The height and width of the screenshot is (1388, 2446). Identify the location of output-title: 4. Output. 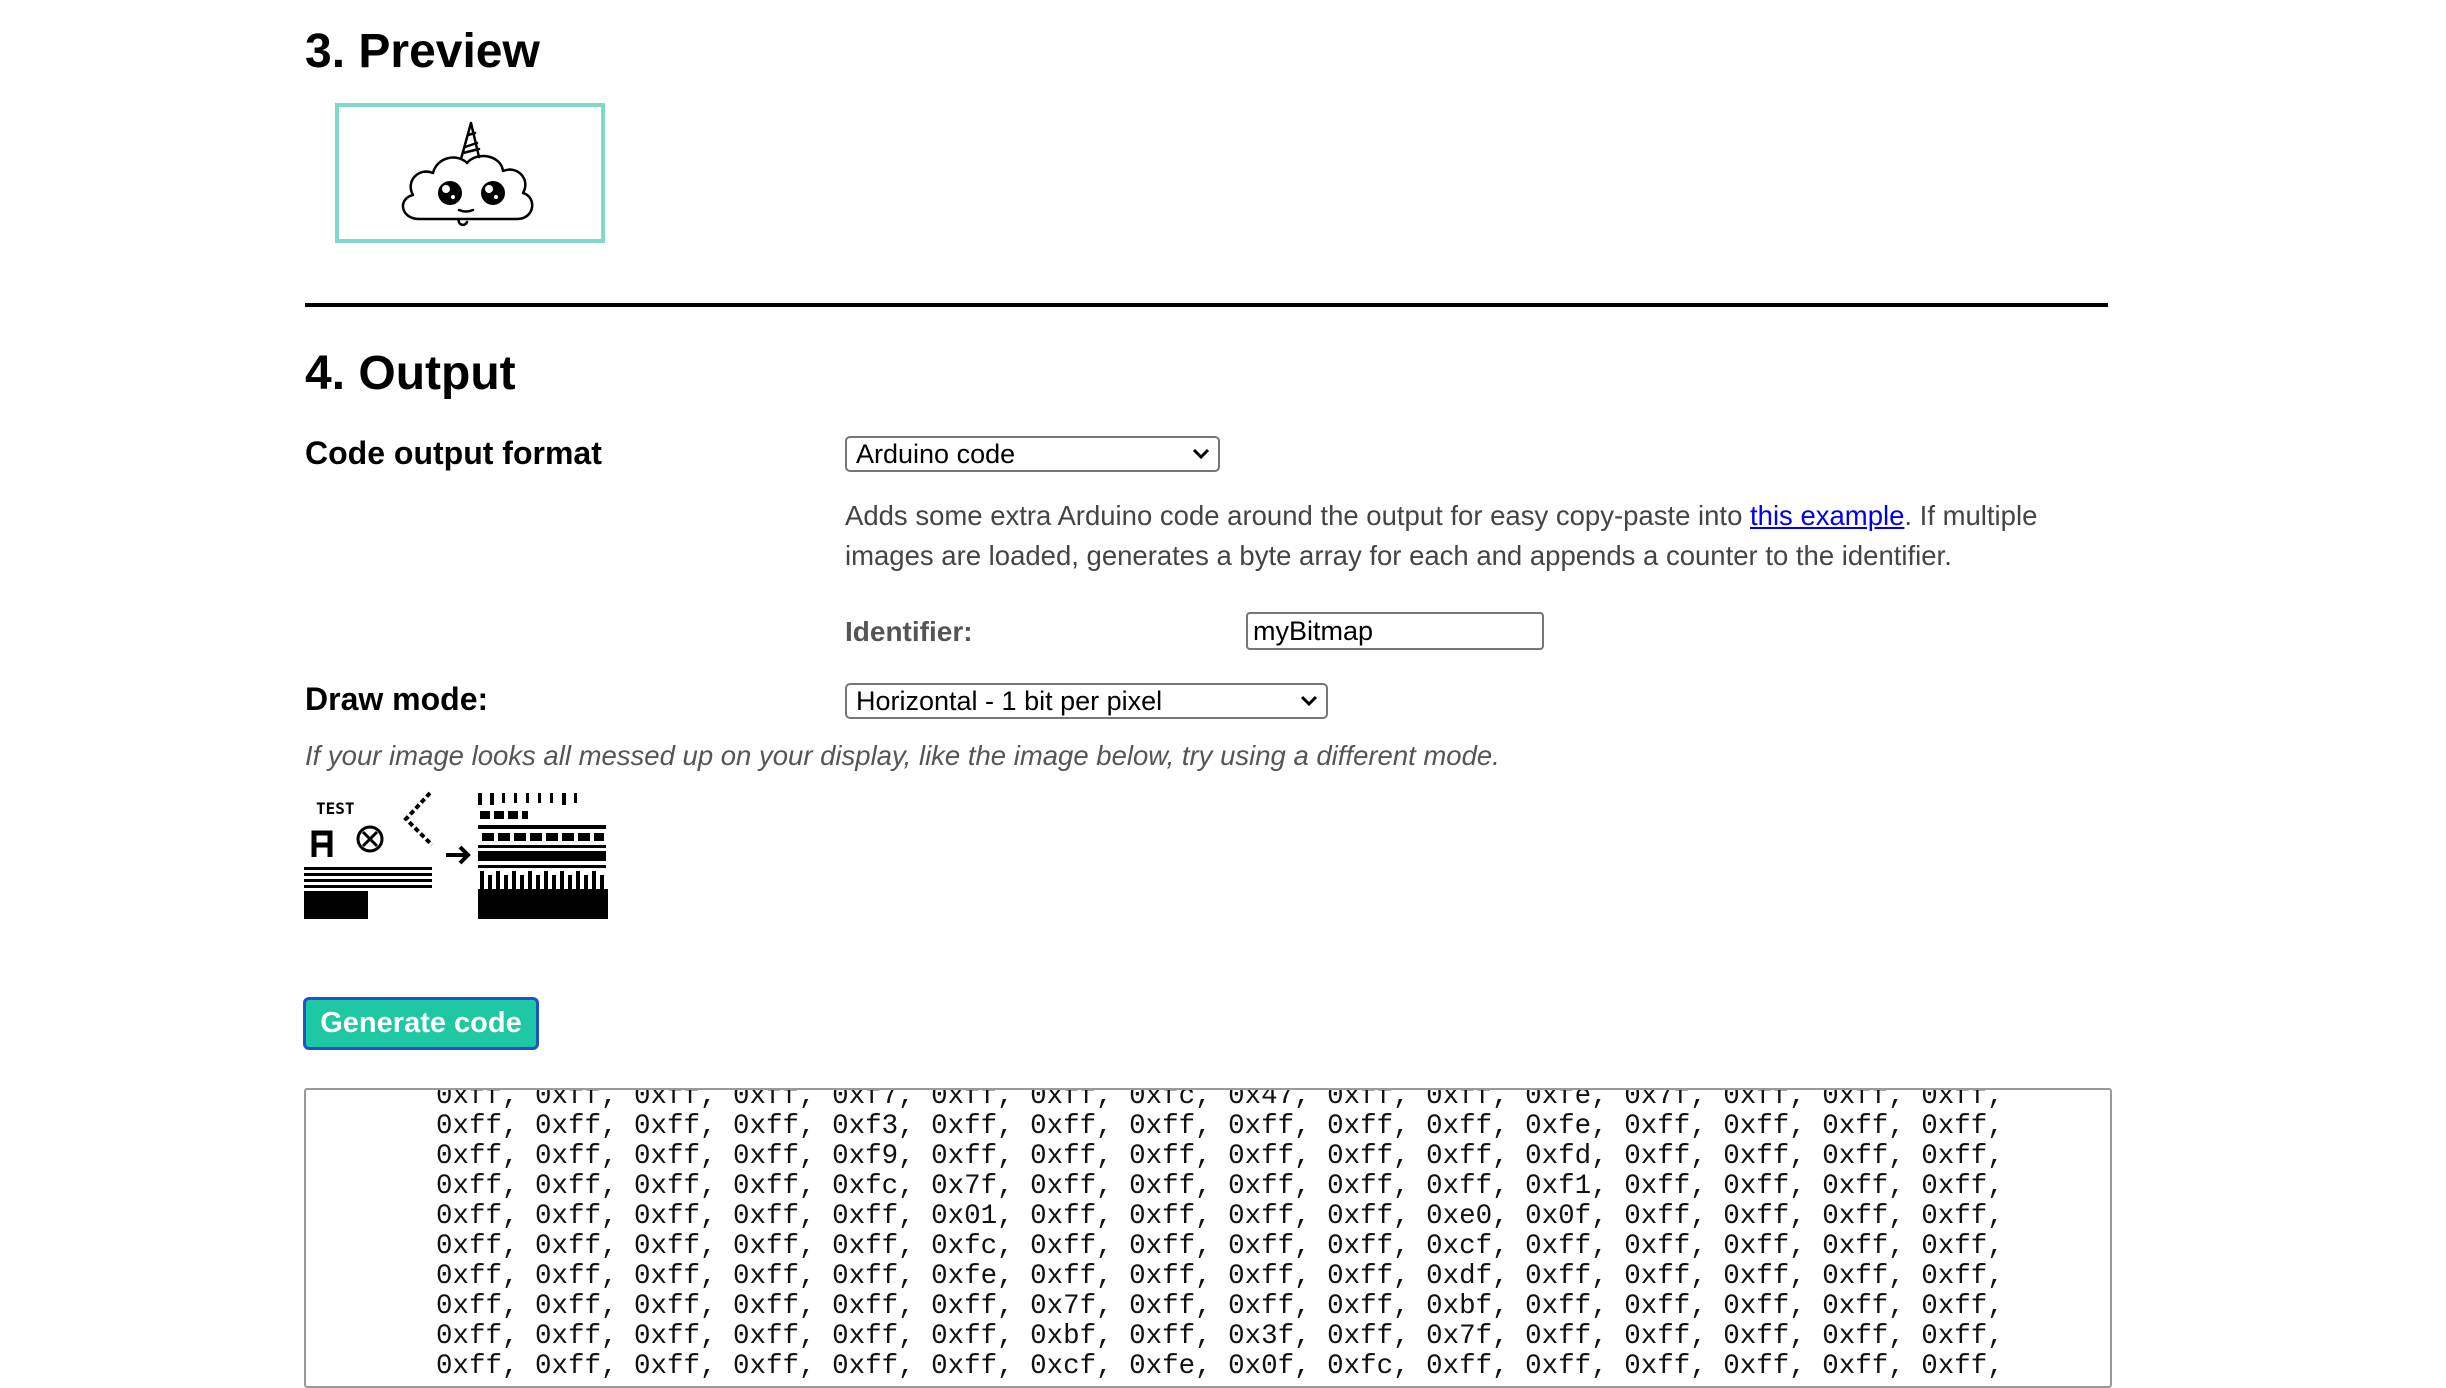
(410, 373).